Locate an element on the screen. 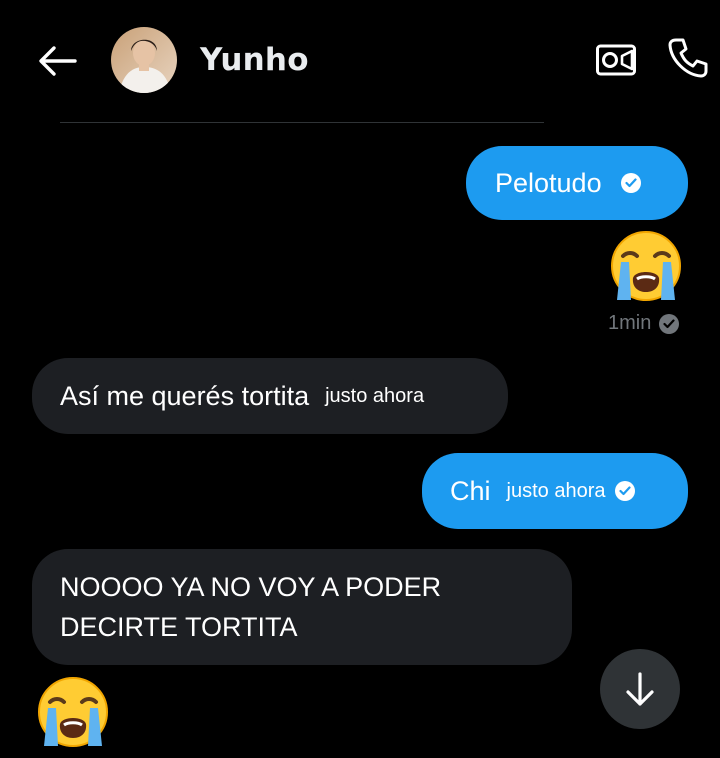 The image size is (720, 758). arrow-down-icon is located at coordinates (640, 689).